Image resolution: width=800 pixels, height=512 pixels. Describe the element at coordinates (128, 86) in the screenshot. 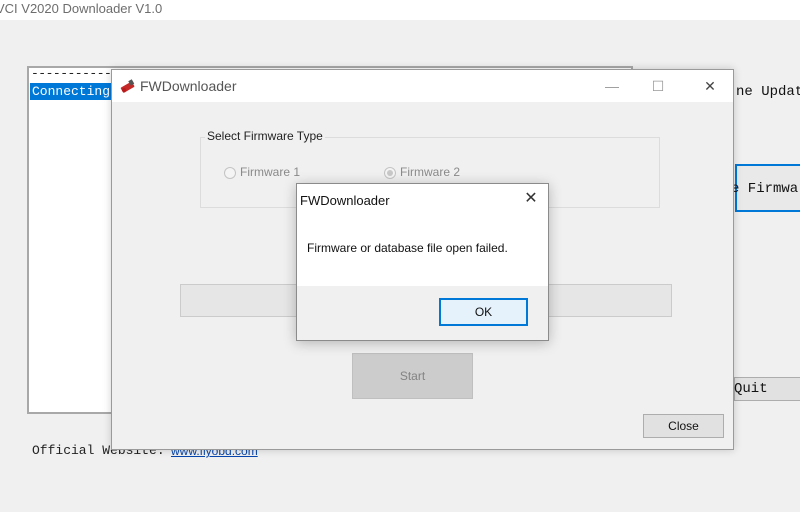

I see `app-icon` at that location.